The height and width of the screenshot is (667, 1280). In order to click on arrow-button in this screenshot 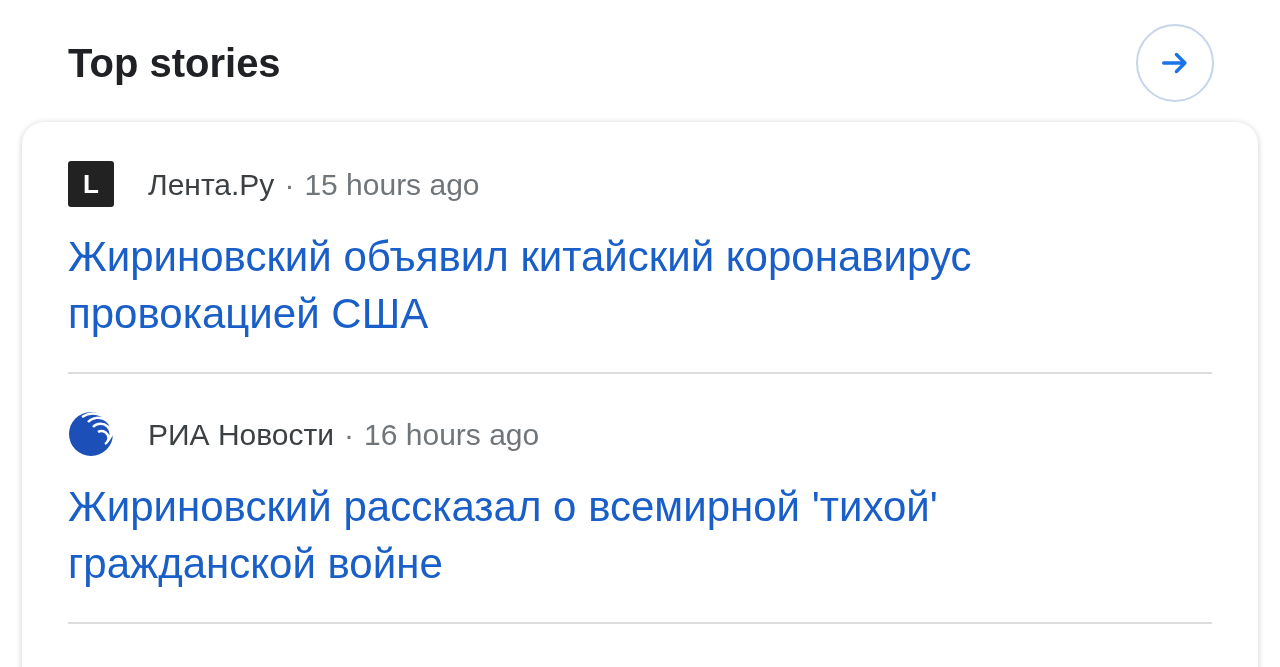, I will do `click(1175, 63)`.